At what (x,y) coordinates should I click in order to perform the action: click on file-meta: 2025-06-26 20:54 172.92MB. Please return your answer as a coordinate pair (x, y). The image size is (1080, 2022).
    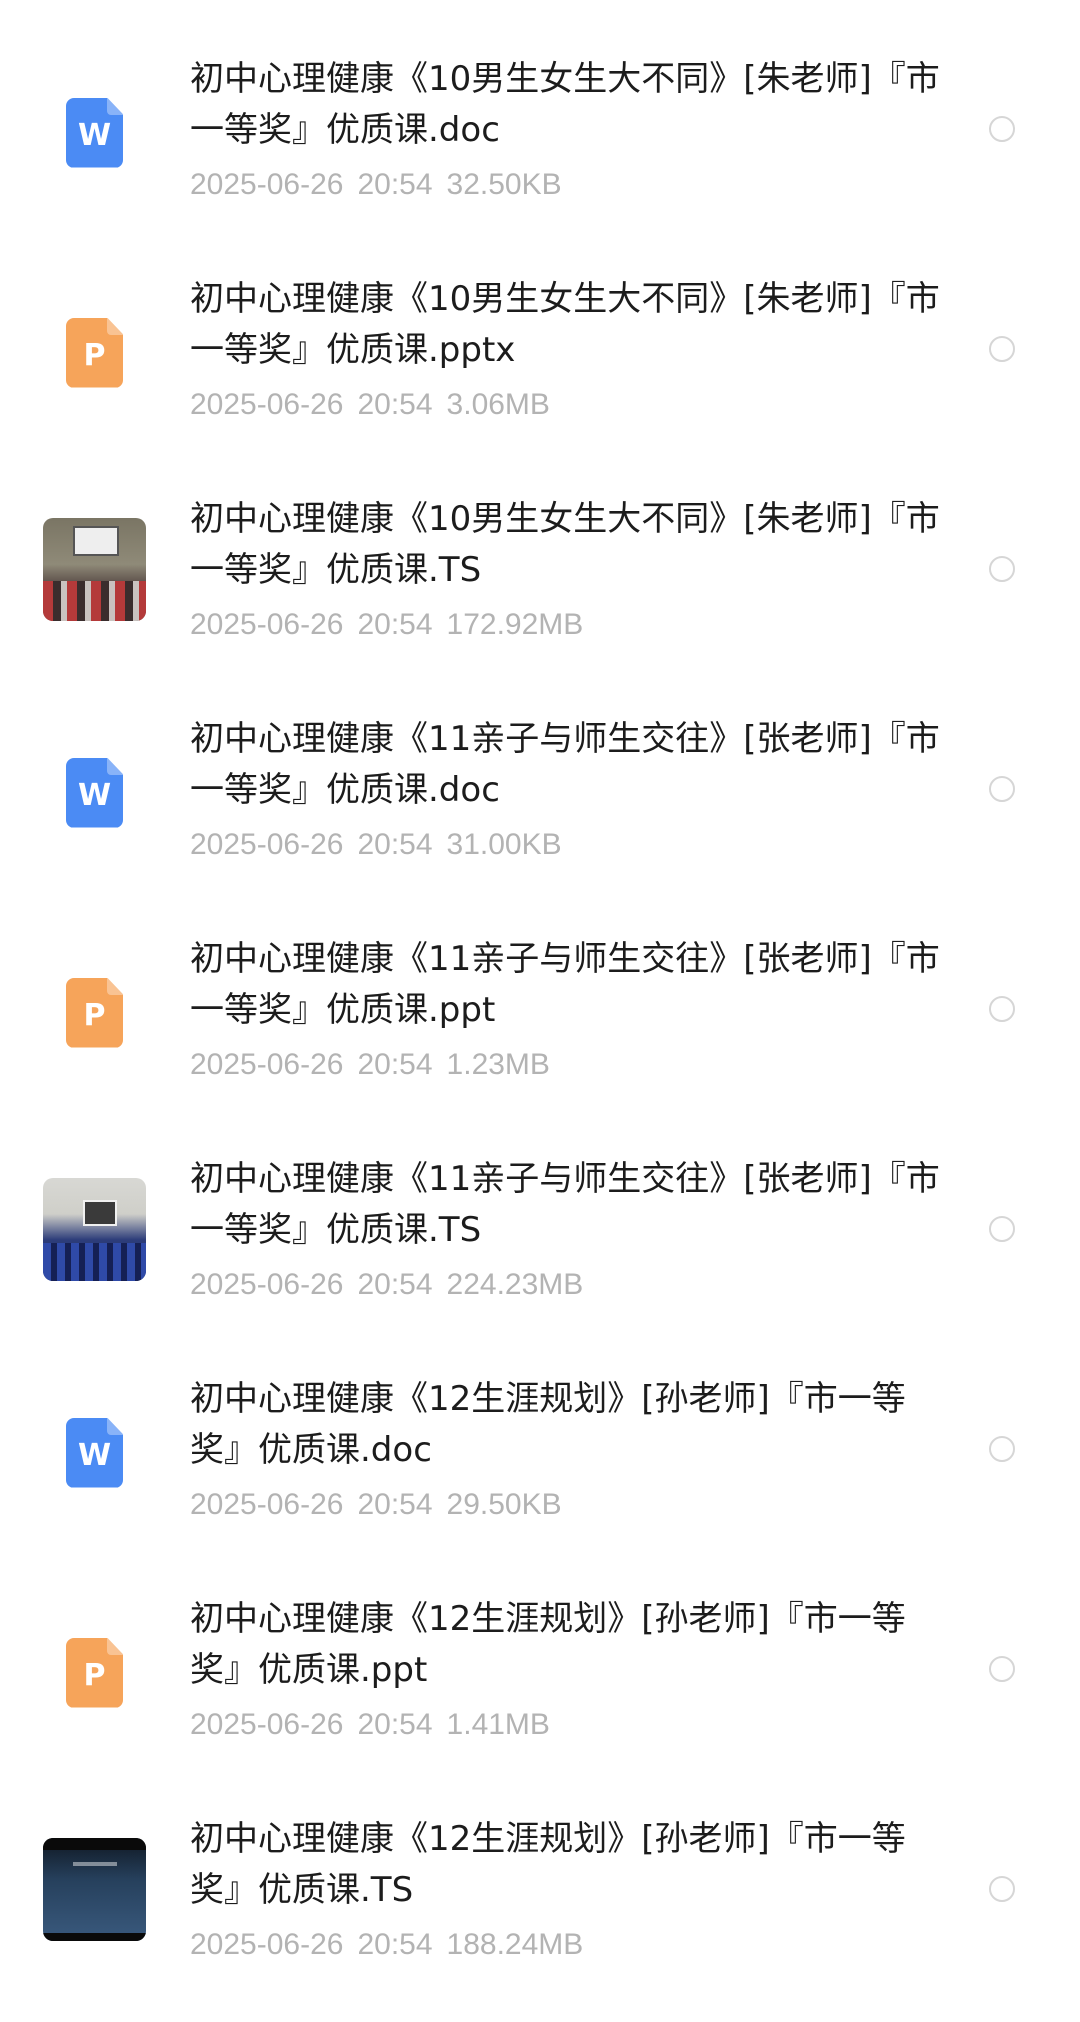
    Looking at the image, I should click on (386, 625).